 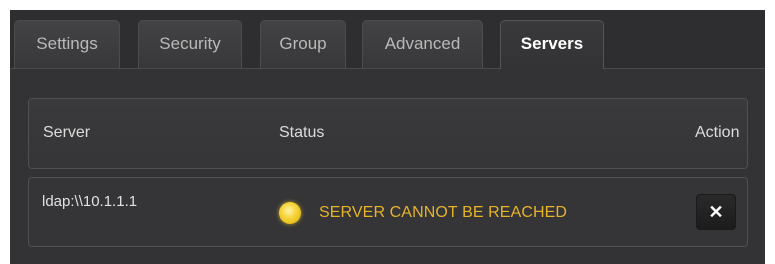 I want to click on tab-settings: Settings, so click(x=67, y=44).